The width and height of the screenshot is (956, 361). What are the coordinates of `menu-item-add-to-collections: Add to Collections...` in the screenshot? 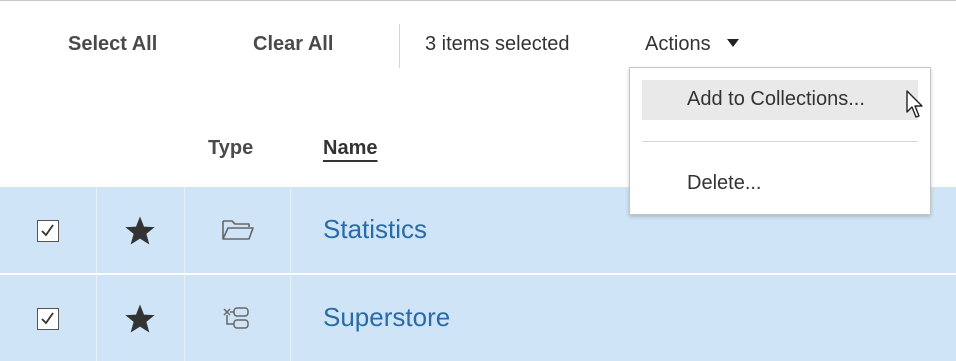 It's located at (780, 100).